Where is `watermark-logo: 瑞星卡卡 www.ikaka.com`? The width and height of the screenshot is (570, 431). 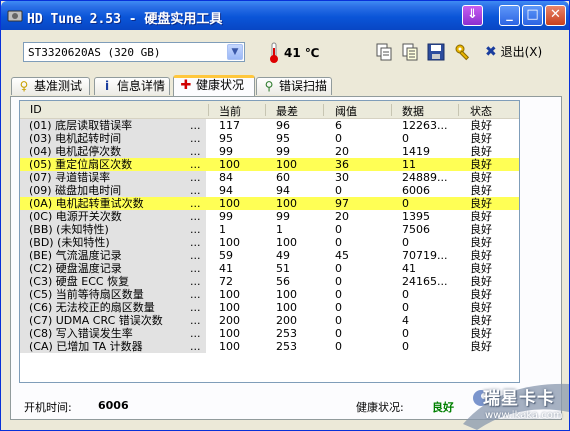
watermark-logo: 瑞星卡卡 www.ikaka.com is located at coordinates (514, 403).